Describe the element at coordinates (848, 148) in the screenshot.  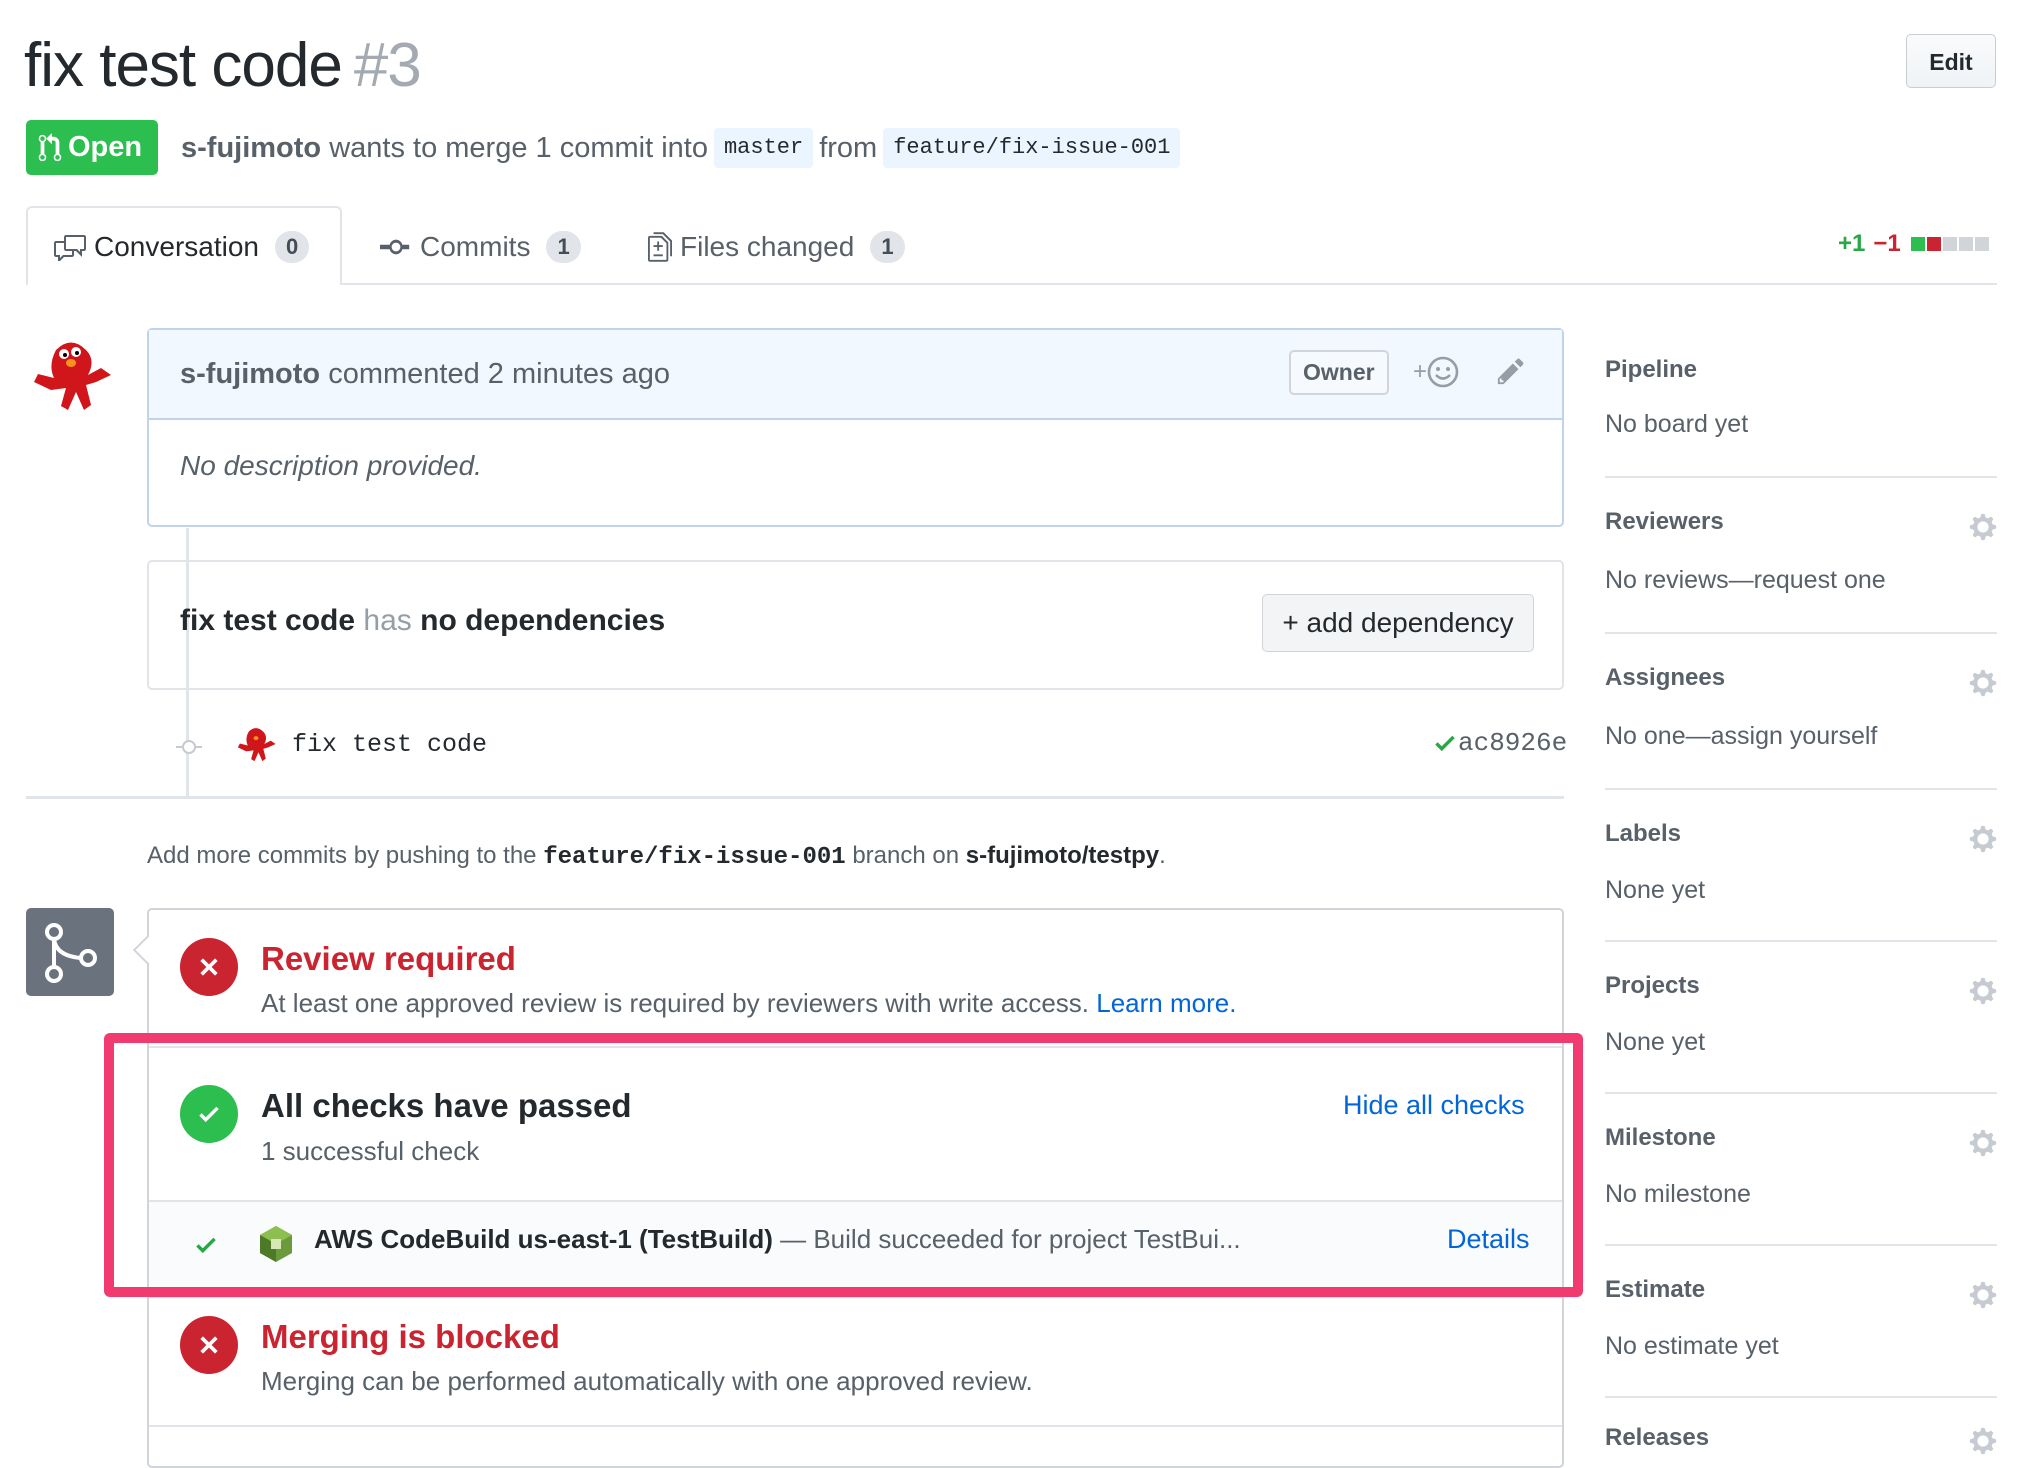
I see `from-text: from` at that location.